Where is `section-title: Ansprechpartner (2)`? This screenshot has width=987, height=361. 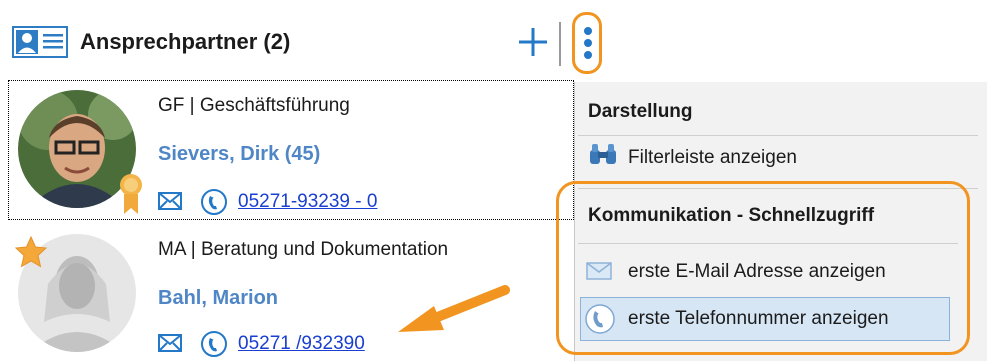 section-title: Ansprechpartner (2) is located at coordinates (185, 41).